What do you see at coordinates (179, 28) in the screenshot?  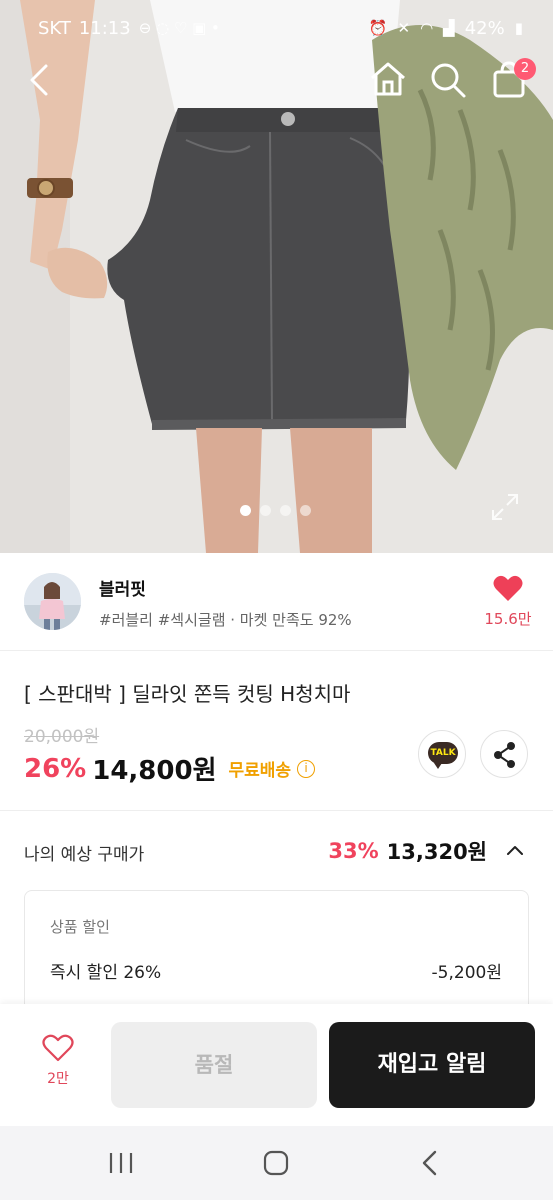 I see `notification-icons: ⊖ ◌ ♡ ▣ •` at bounding box center [179, 28].